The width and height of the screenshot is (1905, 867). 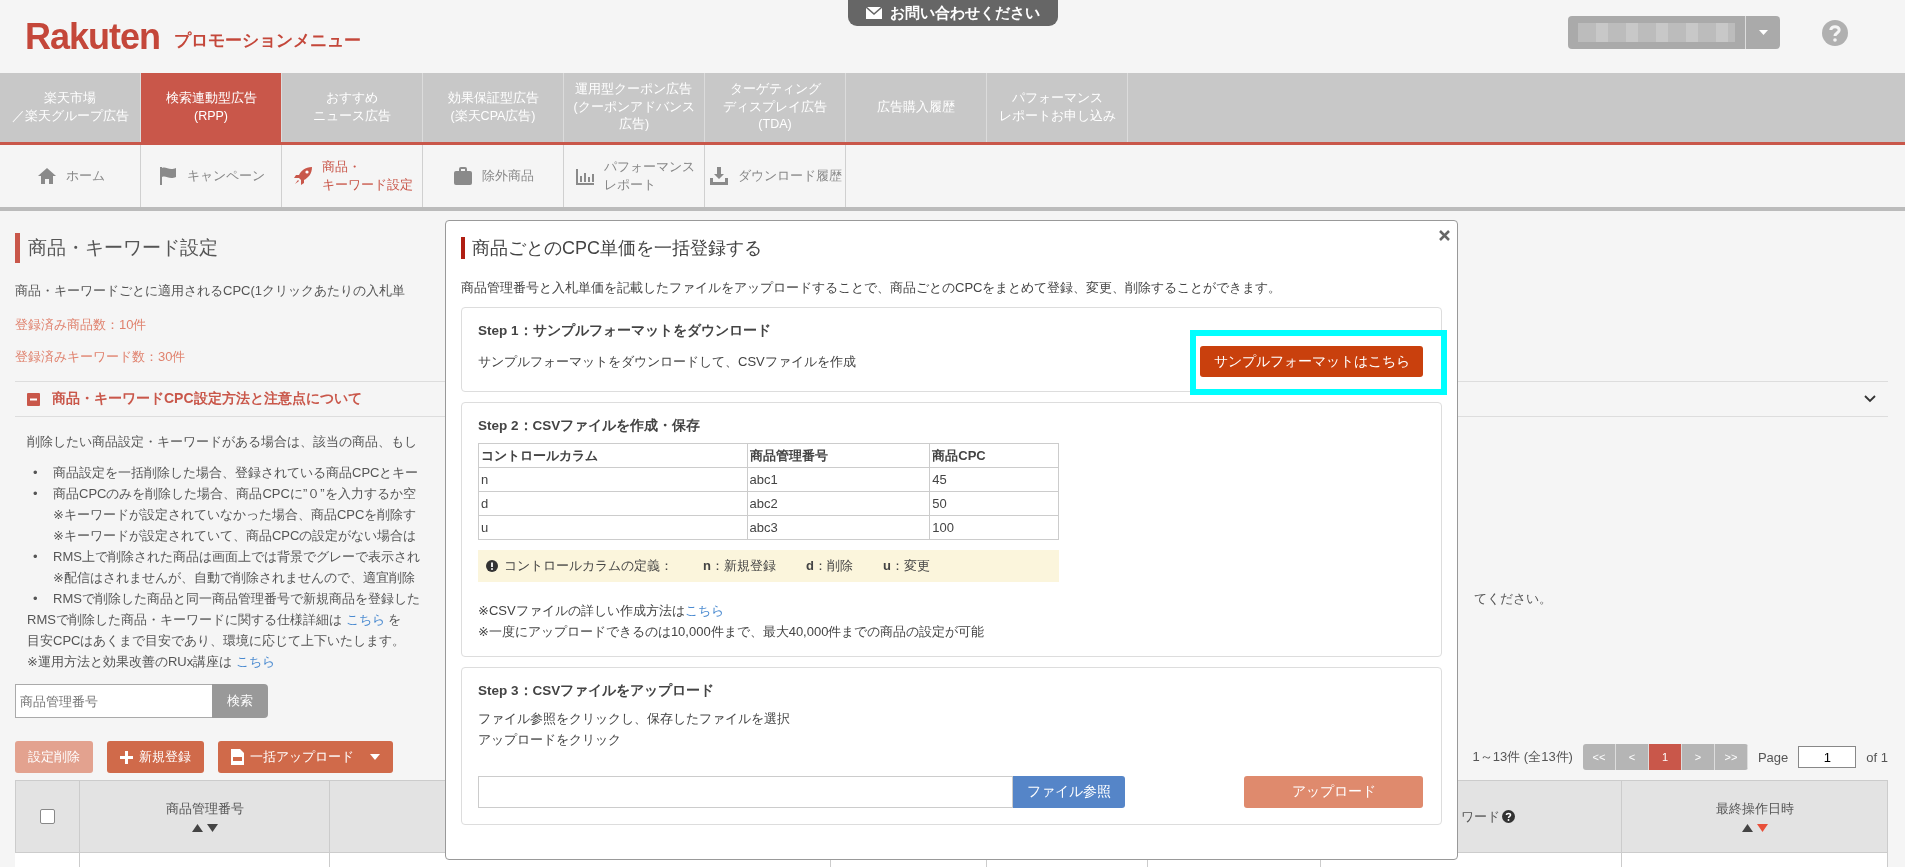 I want to click on flag-icon, so click(x=168, y=176).